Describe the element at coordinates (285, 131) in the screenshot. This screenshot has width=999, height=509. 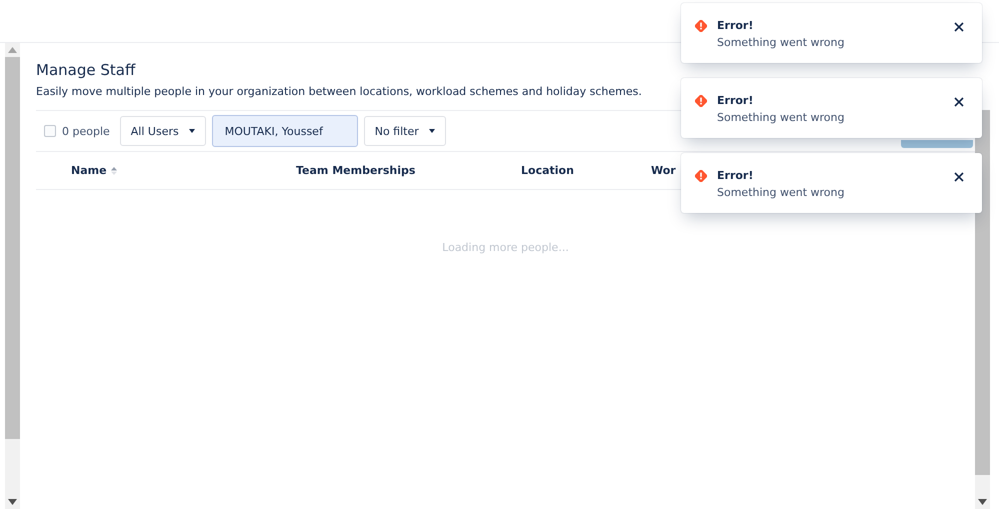
I see `search-field: MOUTAKI, Youssef` at that location.